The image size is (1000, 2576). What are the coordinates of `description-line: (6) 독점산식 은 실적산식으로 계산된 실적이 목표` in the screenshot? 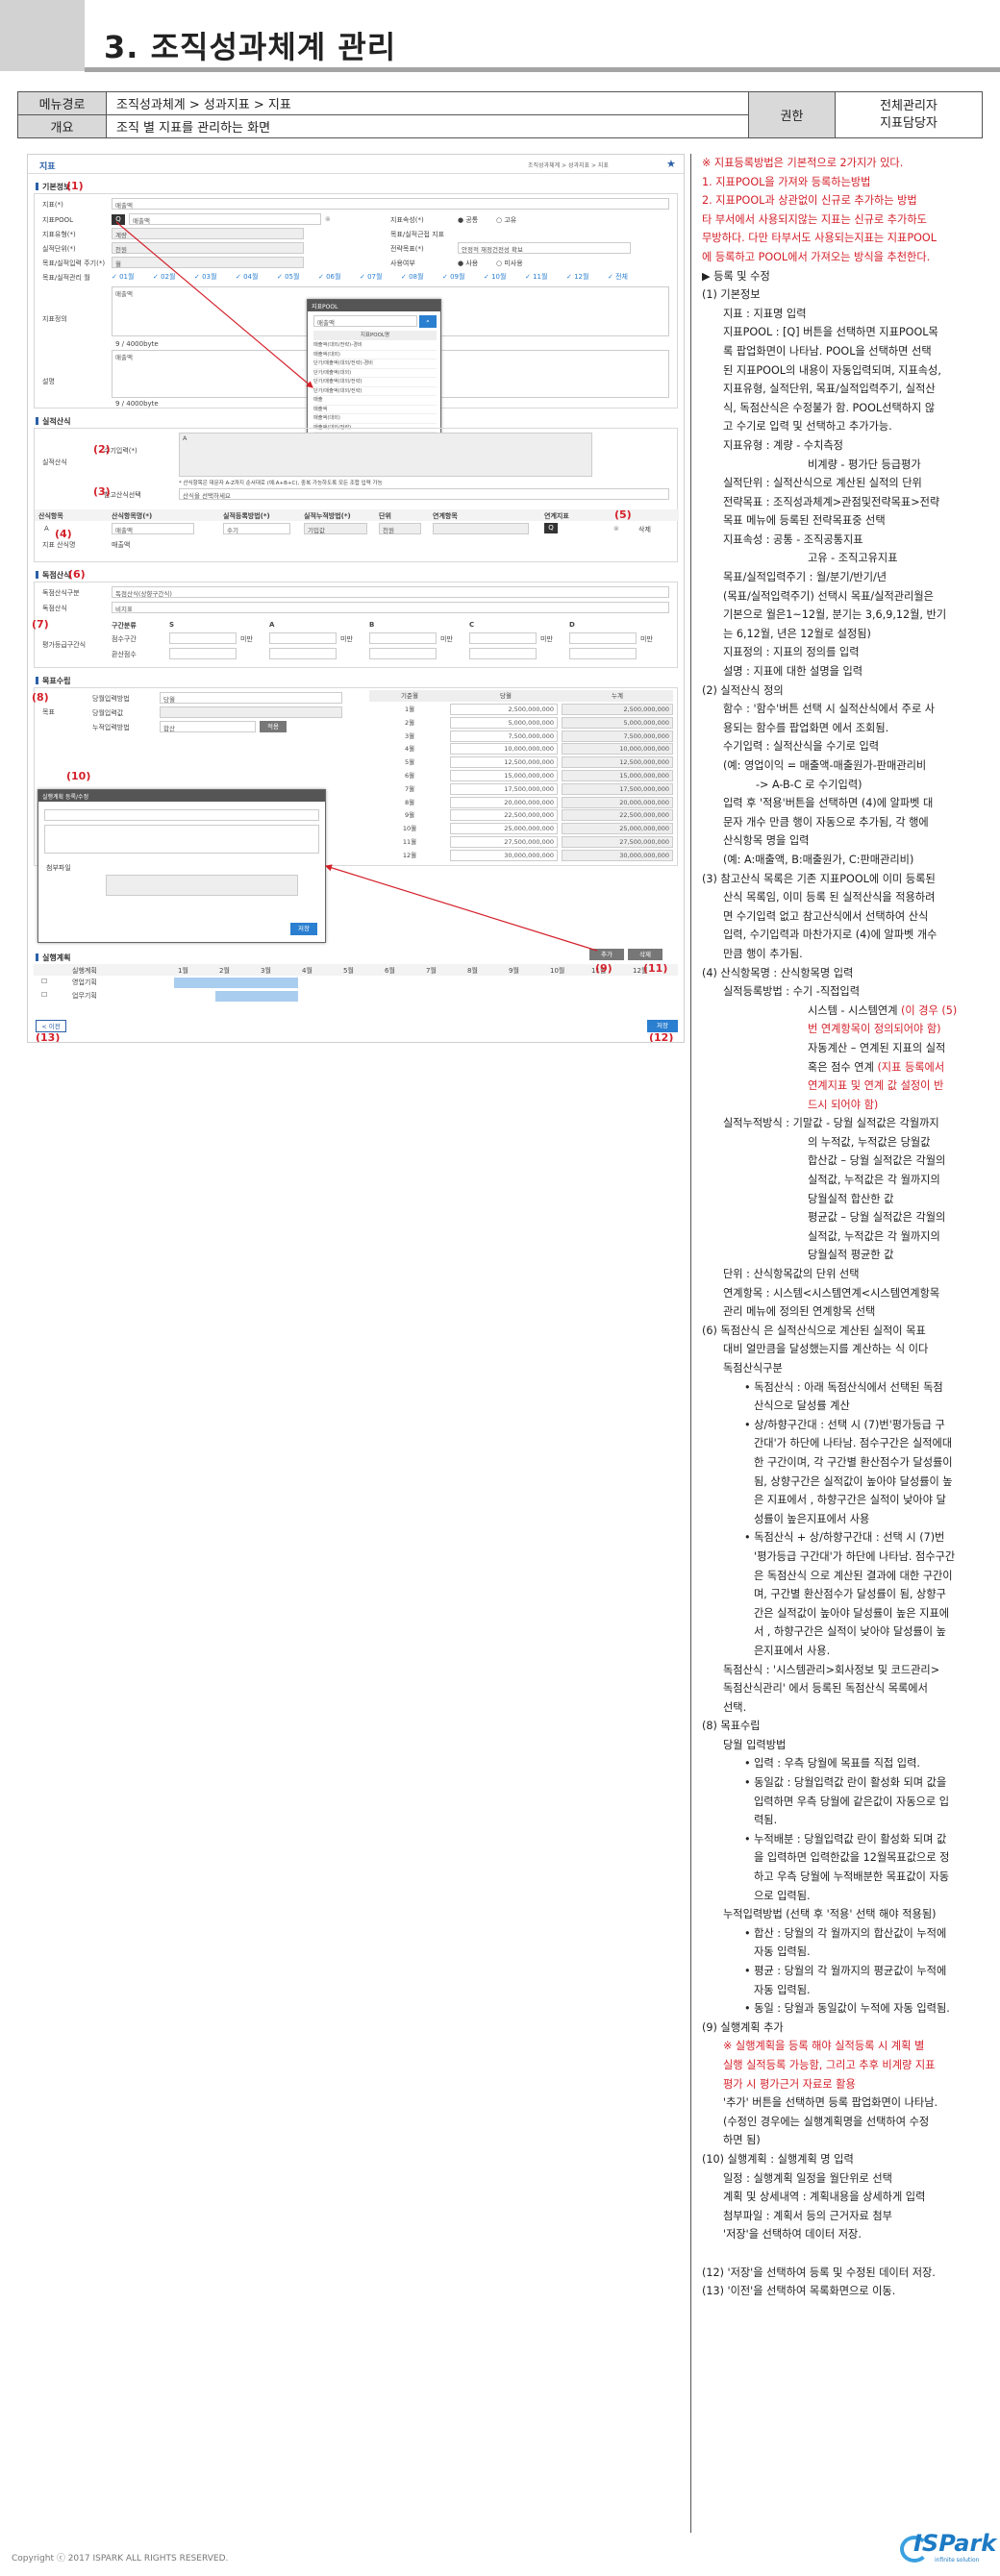 It's located at (814, 1331).